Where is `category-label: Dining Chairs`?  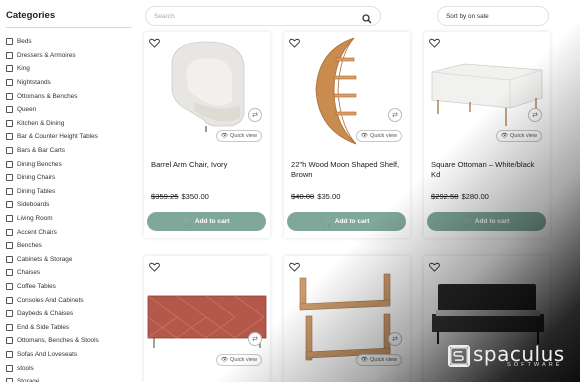 category-label: Dining Chairs is located at coordinates (36, 178).